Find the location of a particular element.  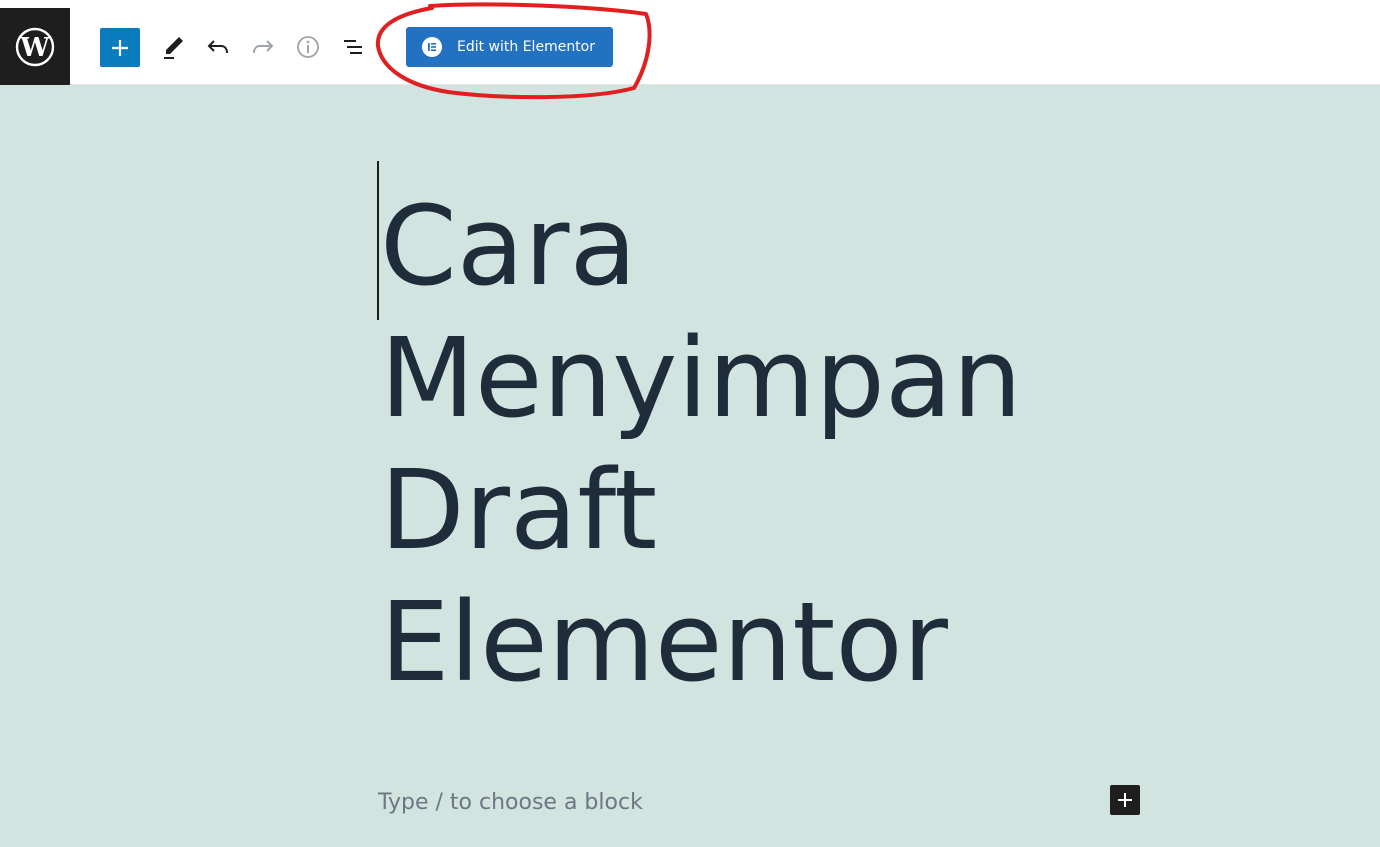

block-placeholder: Type / to choose a block is located at coordinates (510, 802).